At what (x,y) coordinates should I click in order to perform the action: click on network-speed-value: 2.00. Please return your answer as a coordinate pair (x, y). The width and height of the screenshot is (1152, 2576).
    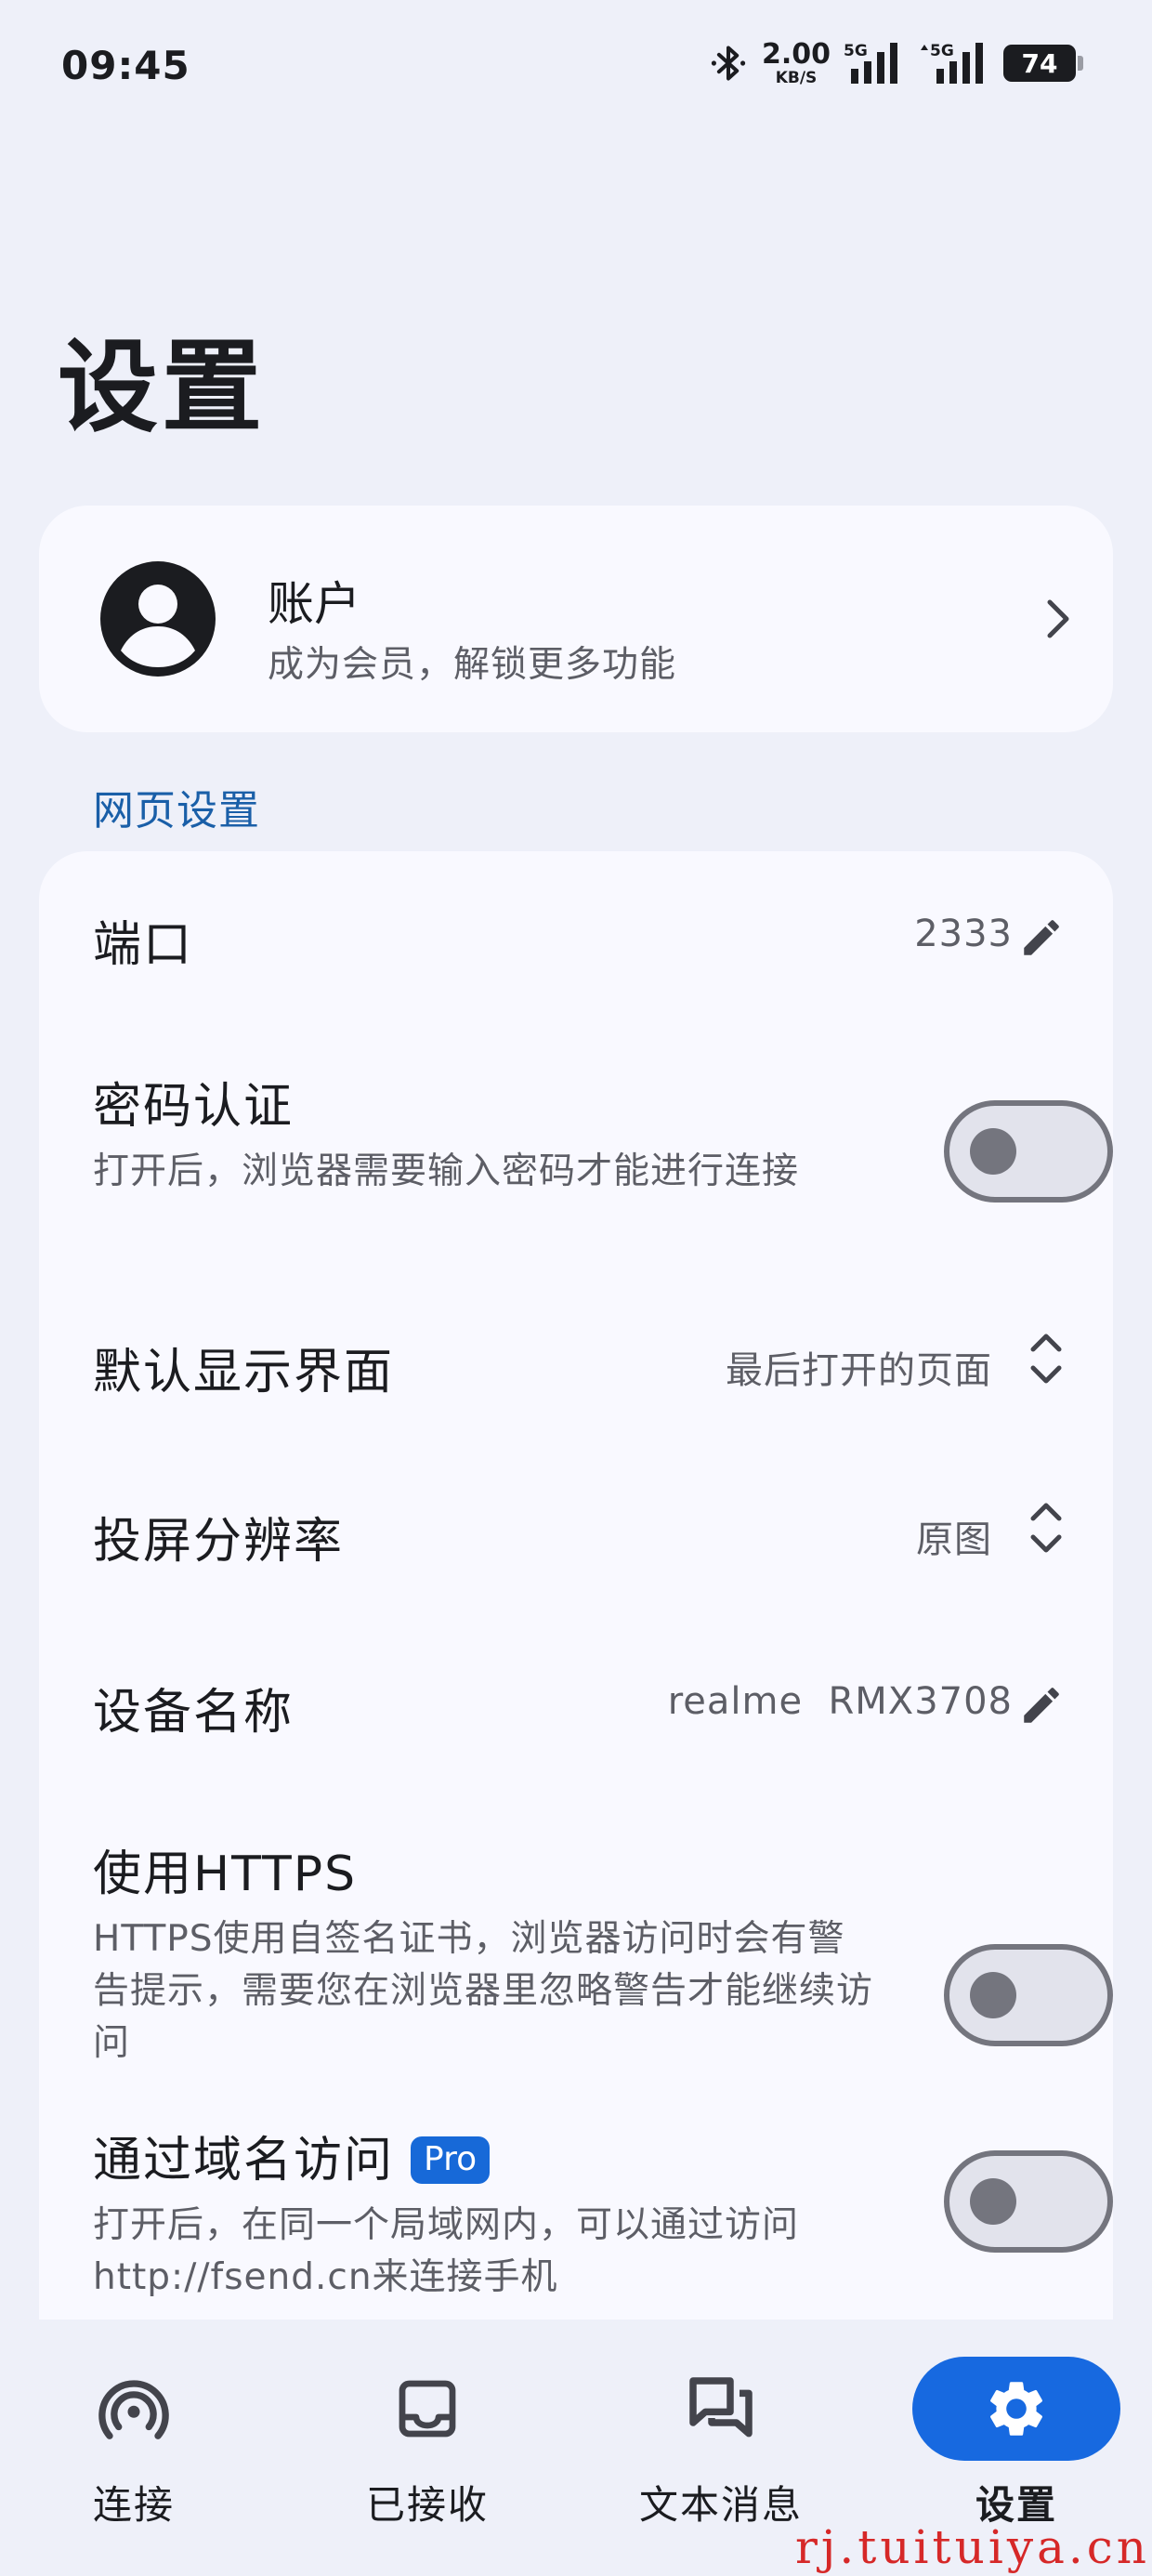
    Looking at the image, I should click on (796, 54).